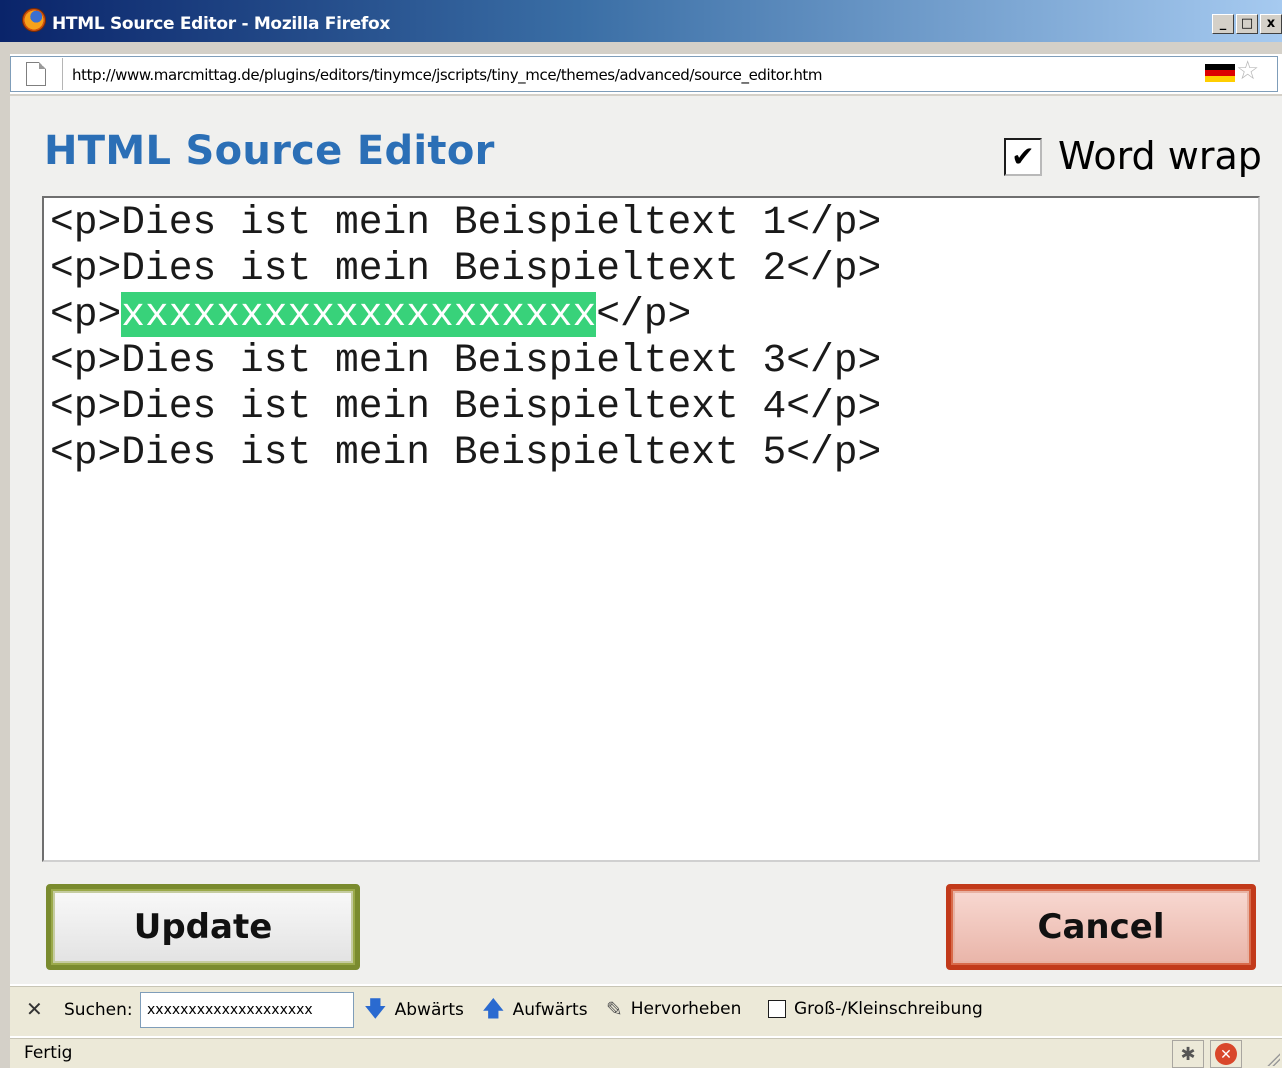  I want to click on bug-icon: ✱, so click(1188, 1053).